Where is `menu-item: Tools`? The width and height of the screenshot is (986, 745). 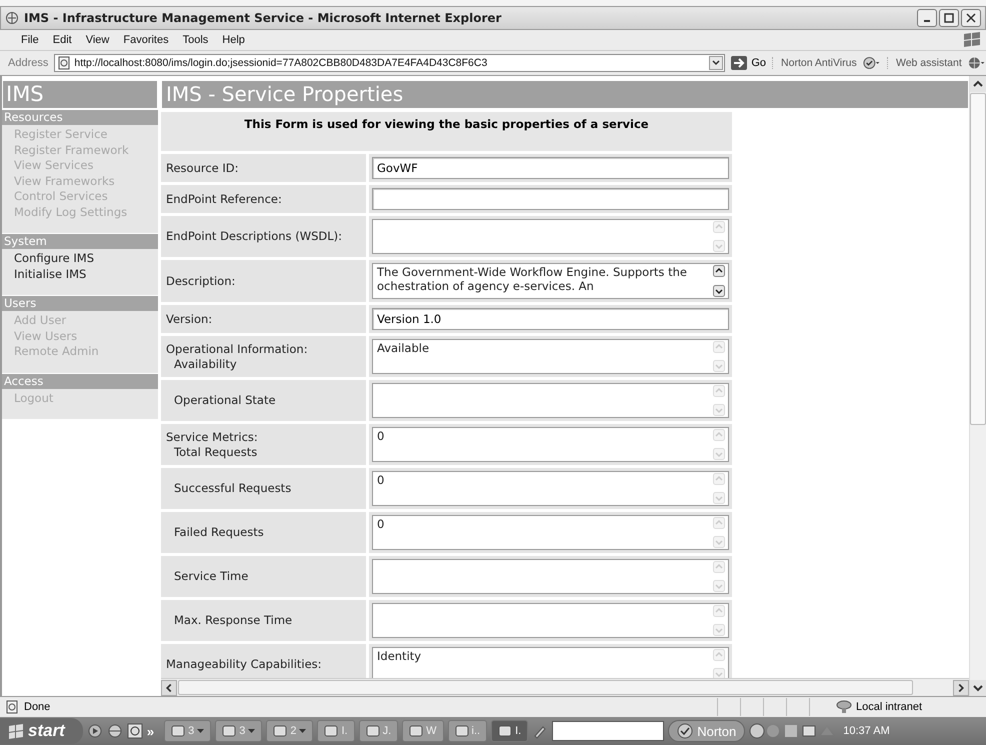
menu-item: Tools is located at coordinates (196, 40).